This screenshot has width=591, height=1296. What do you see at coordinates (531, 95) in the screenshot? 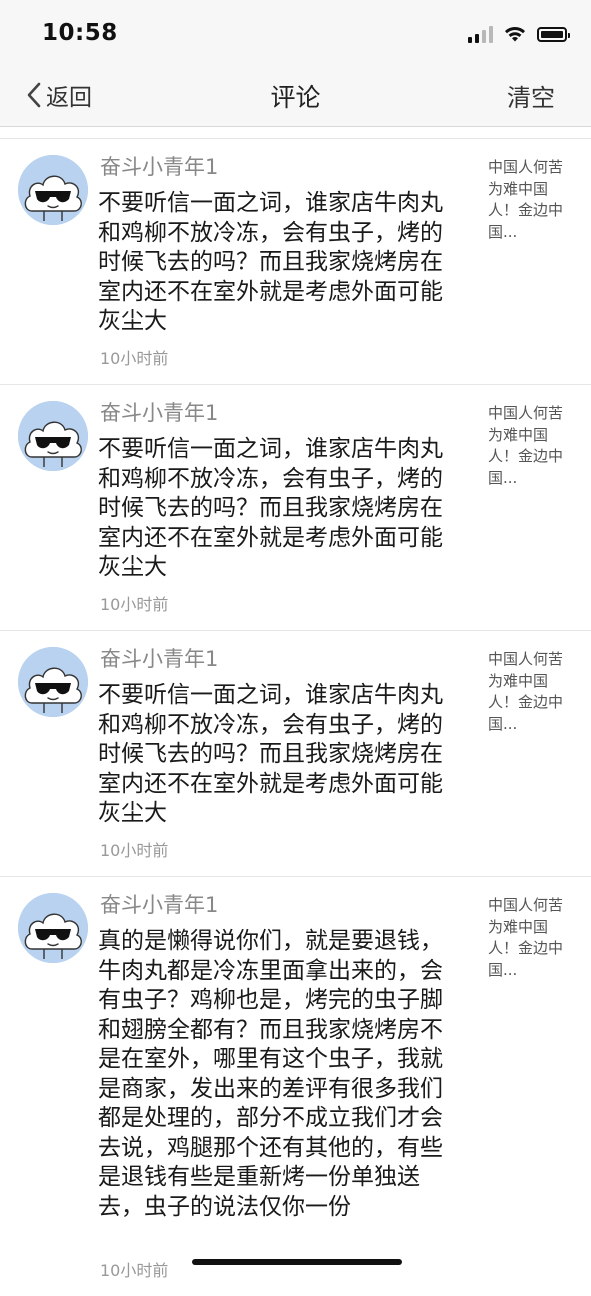
I see `clear-button: 清空` at bounding box center [531, 95].